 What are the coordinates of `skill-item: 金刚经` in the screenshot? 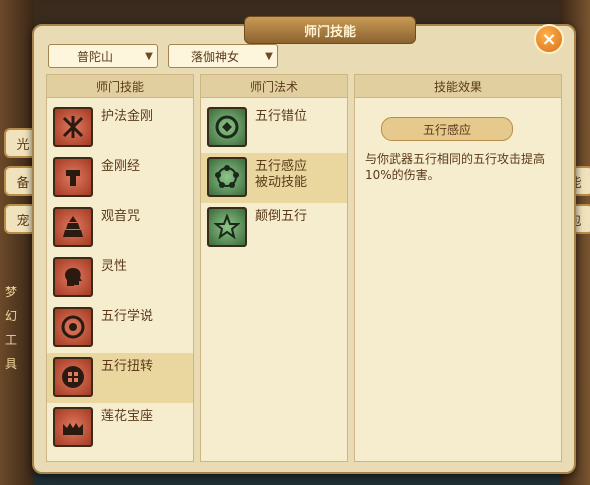 It's located at (120, 178).